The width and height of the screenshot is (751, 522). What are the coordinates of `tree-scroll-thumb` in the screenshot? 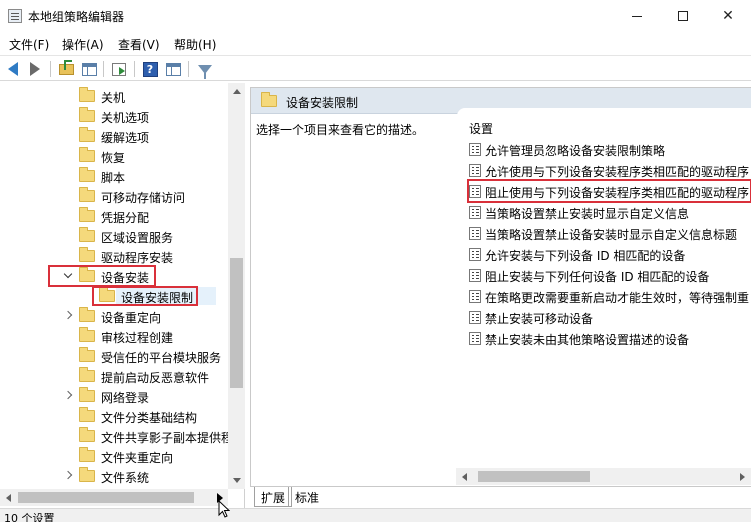 It's located at (236, 323).